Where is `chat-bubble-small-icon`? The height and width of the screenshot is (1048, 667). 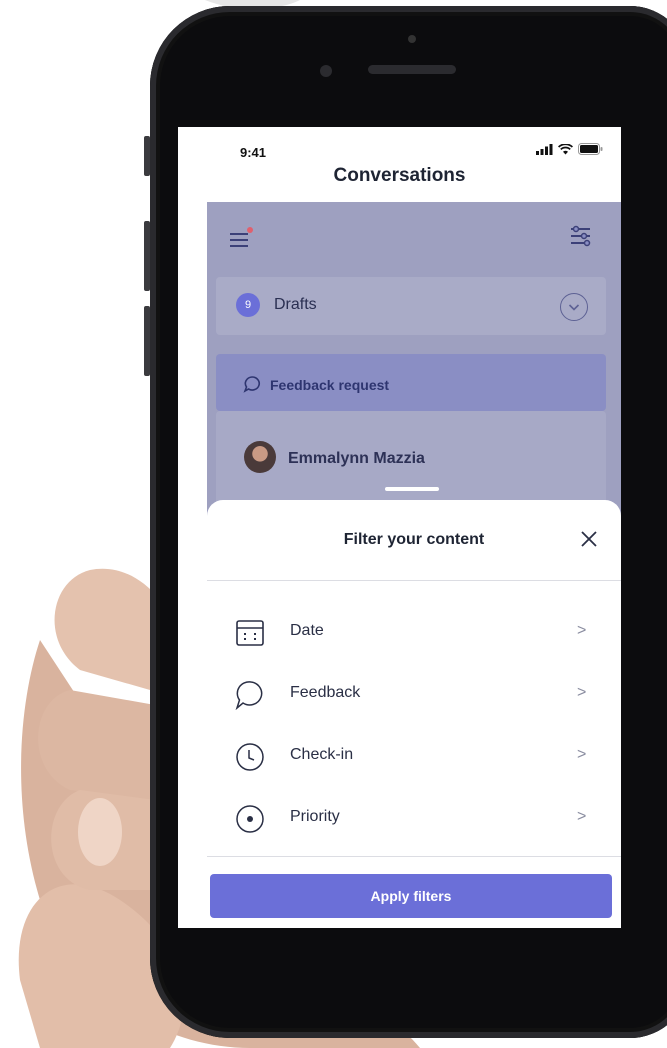
chat-bubble-small-icon is located at coordinates (252, 384).